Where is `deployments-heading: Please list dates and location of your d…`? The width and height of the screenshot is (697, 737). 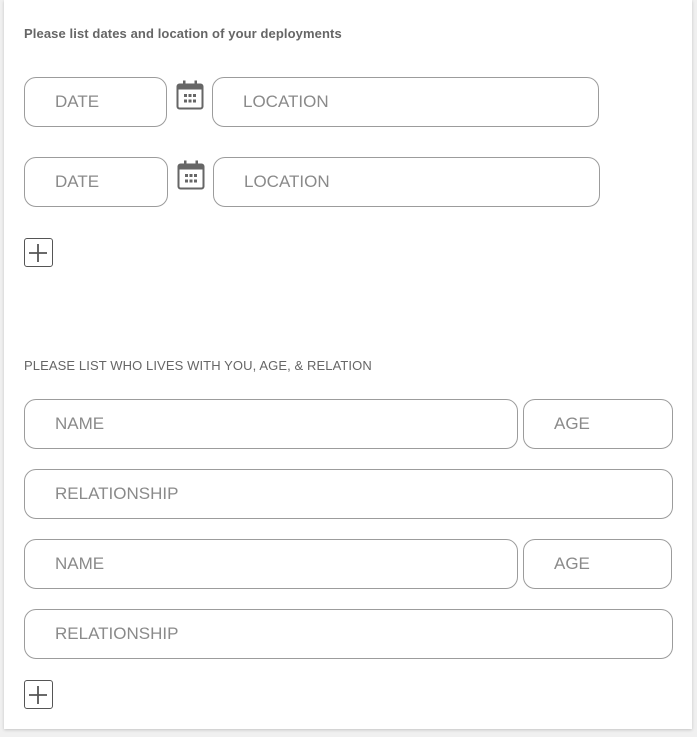 deployments-heading: Please list dates and location of your d… is located at coordinates (183, 33).